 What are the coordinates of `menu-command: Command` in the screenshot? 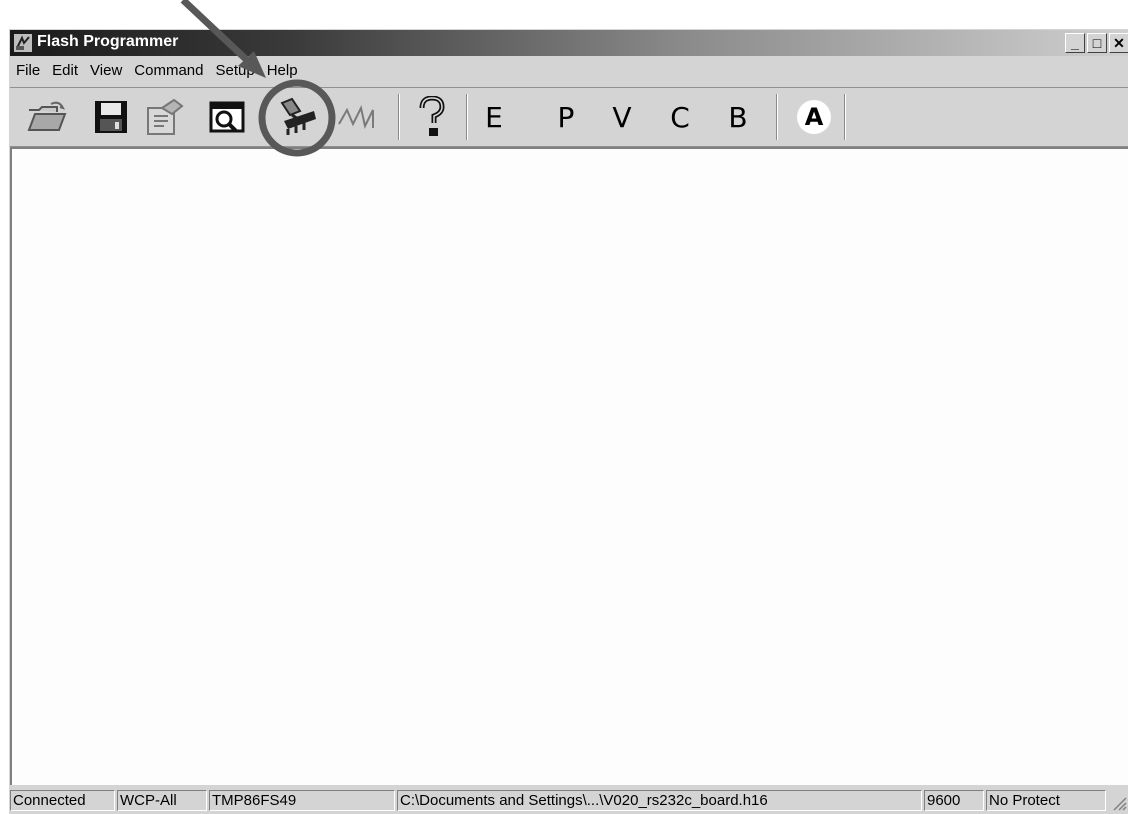 It's located at (168, 72).